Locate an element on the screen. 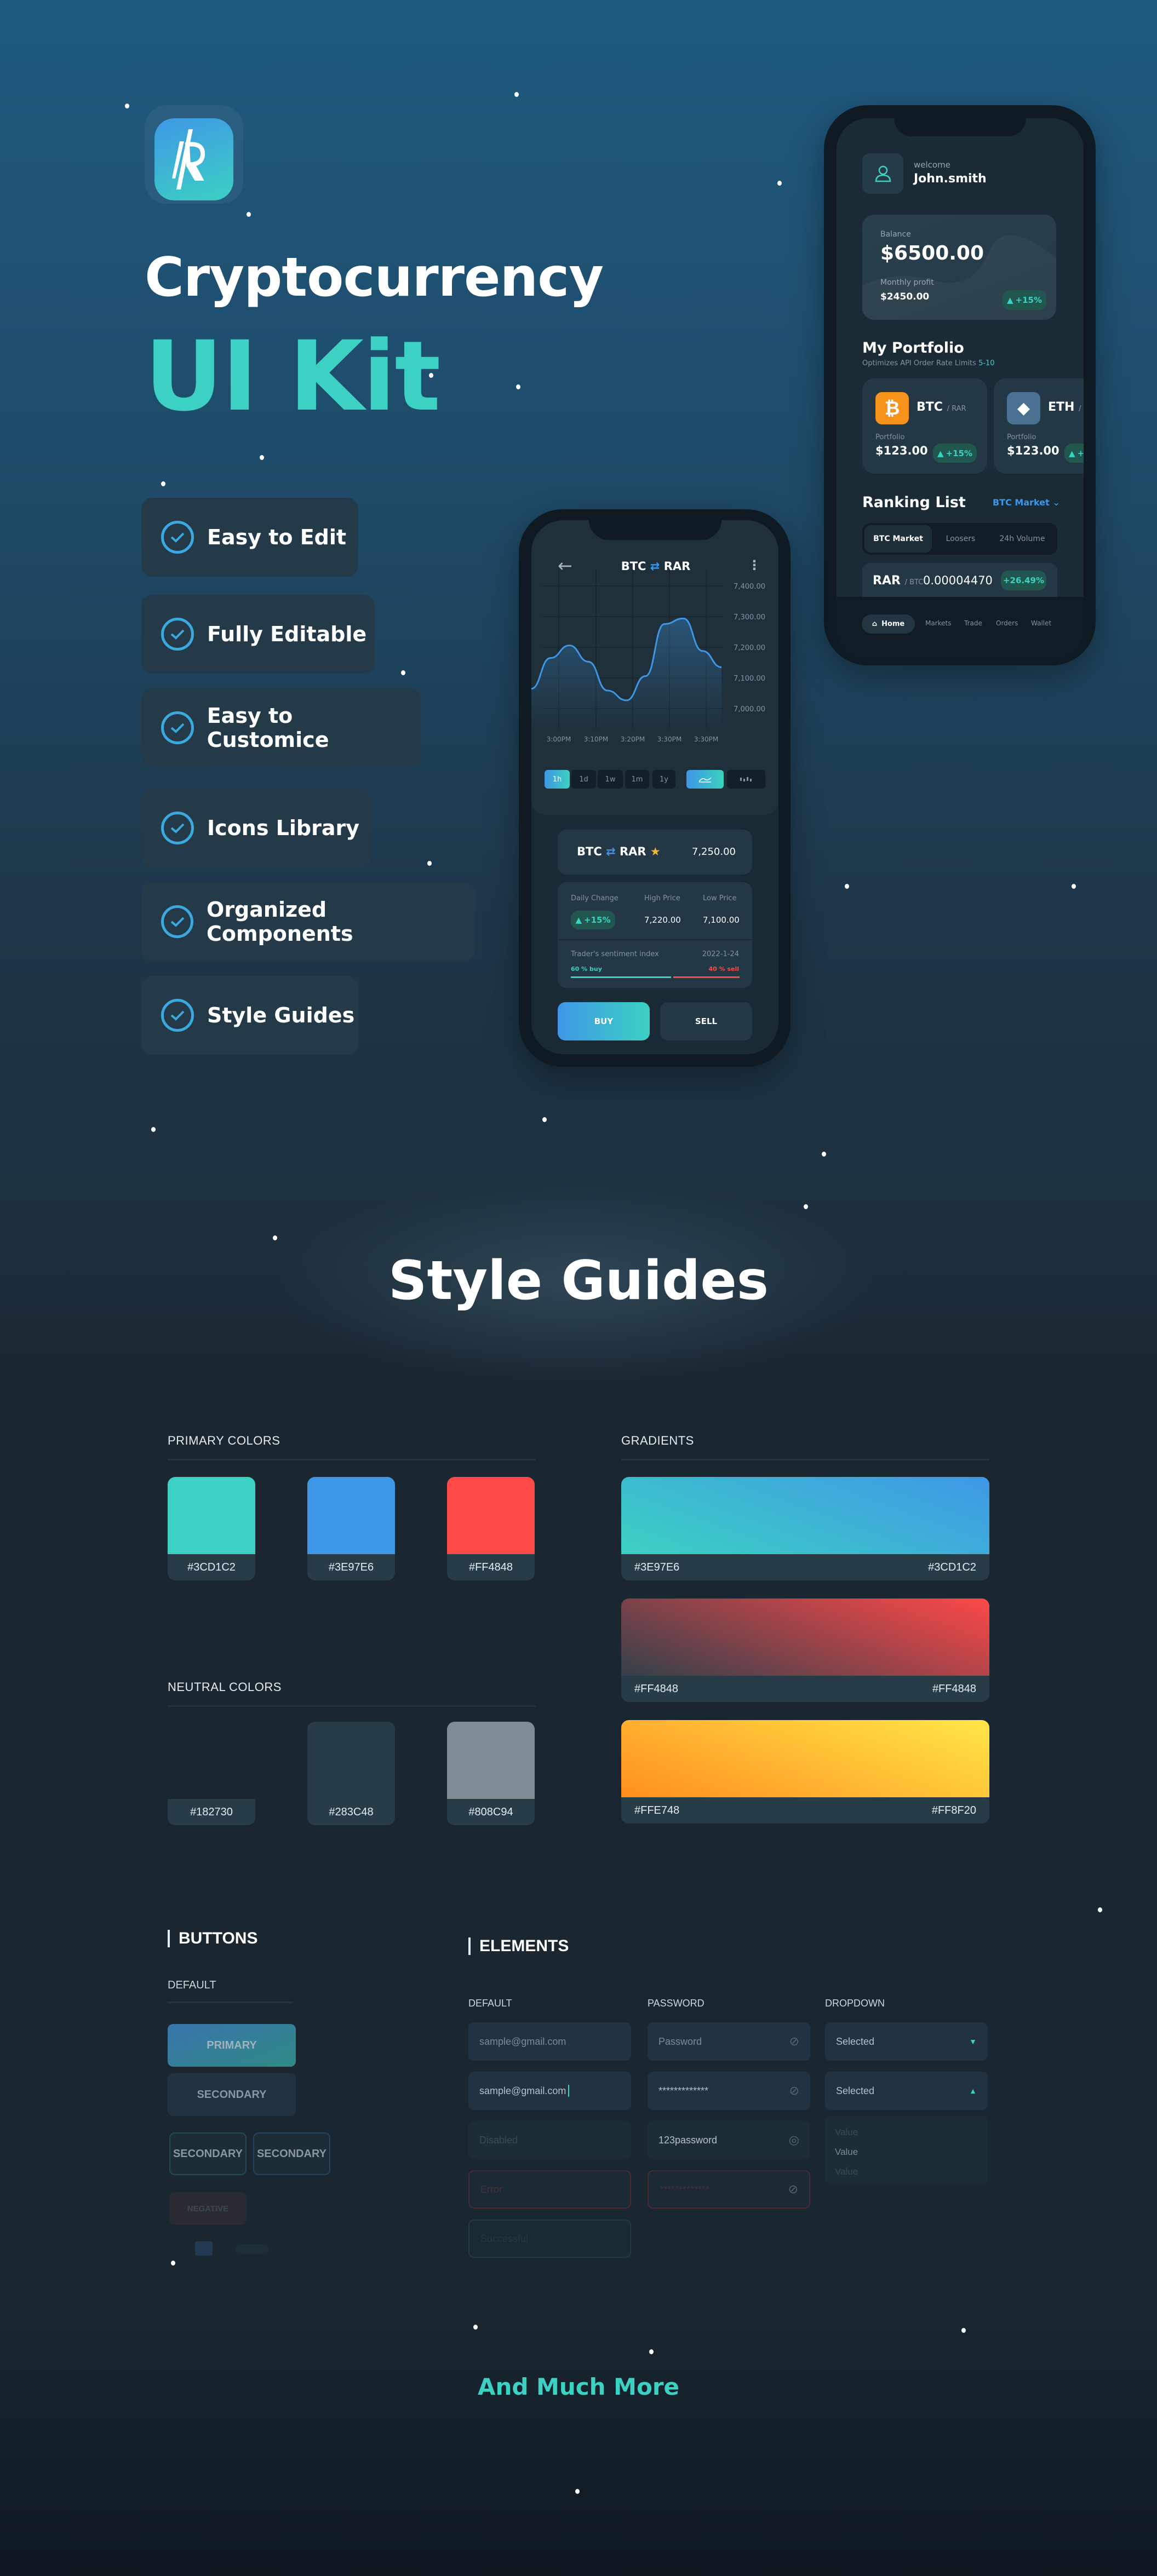  period-1y: 1y is located at coordinates (664, 779).